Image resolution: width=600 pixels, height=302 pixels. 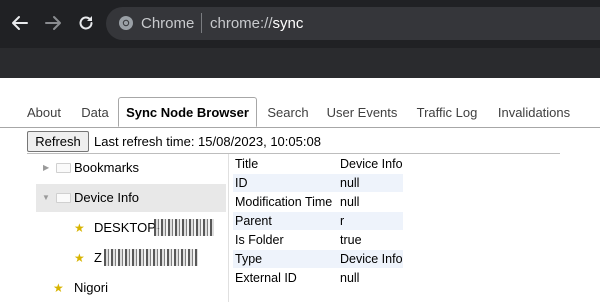 I want to click on tree-item-label: Bookmarks, so click(x=107, y=167).